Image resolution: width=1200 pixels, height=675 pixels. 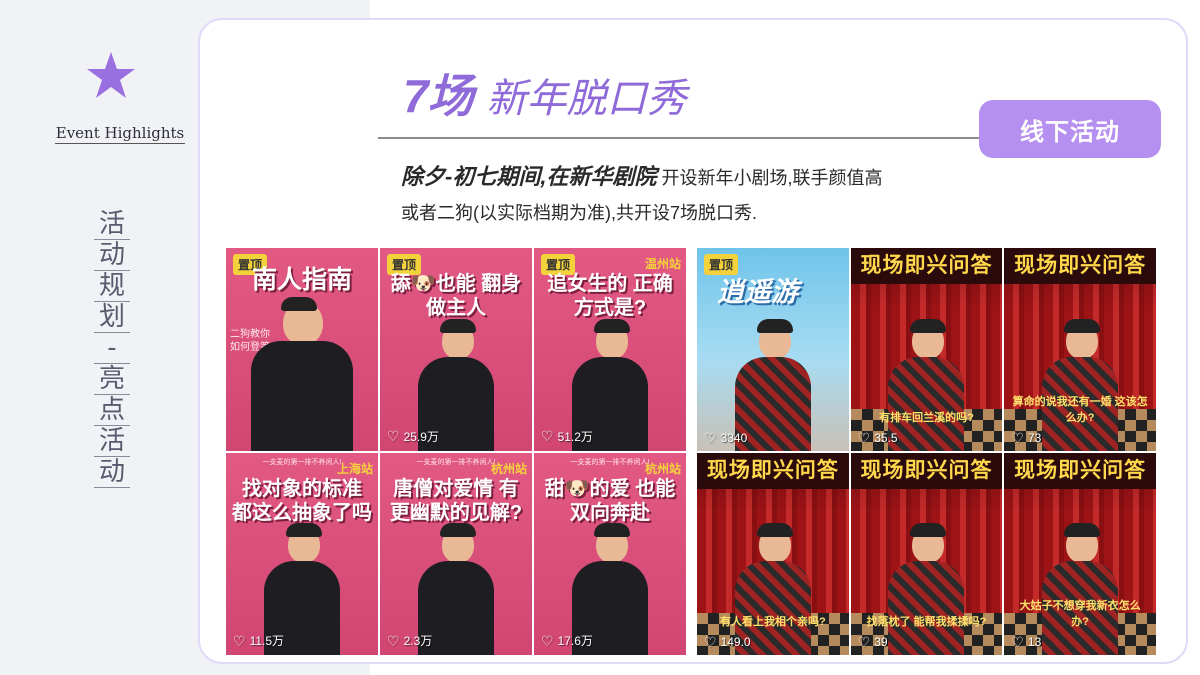 I want to click on poster-tile: 现场即兴问答 有排车回兰溪的吗? ♡ 35.5, so click(x=926, y=349).